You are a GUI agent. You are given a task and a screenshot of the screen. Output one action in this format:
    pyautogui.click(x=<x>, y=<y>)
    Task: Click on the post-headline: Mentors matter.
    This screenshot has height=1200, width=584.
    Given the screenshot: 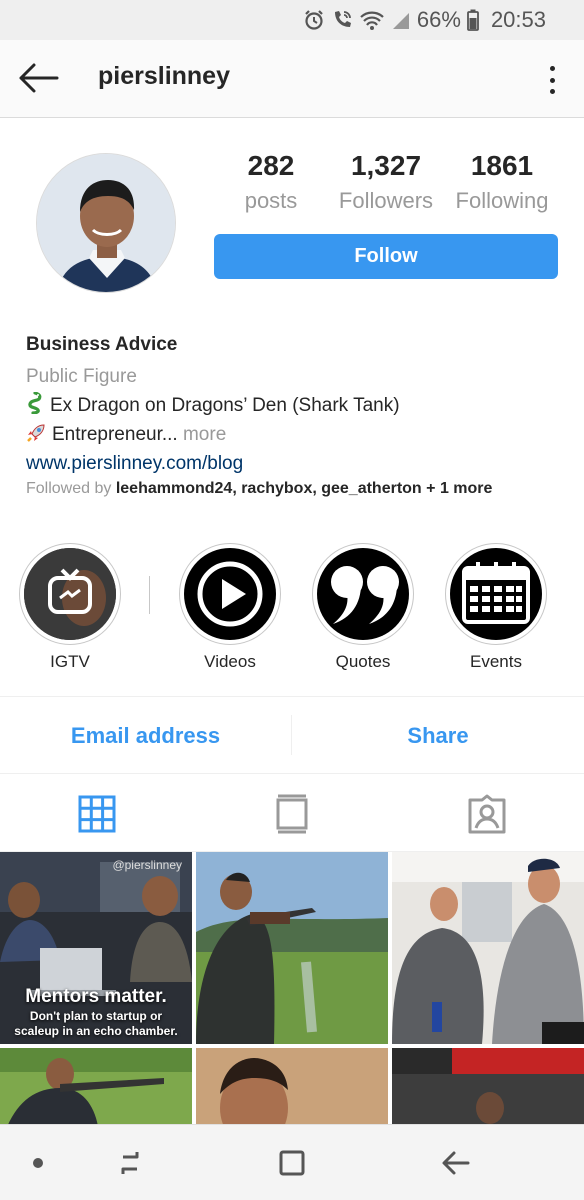 What is the action you would take?
    pyautogui.click(x=96, y=996)
    